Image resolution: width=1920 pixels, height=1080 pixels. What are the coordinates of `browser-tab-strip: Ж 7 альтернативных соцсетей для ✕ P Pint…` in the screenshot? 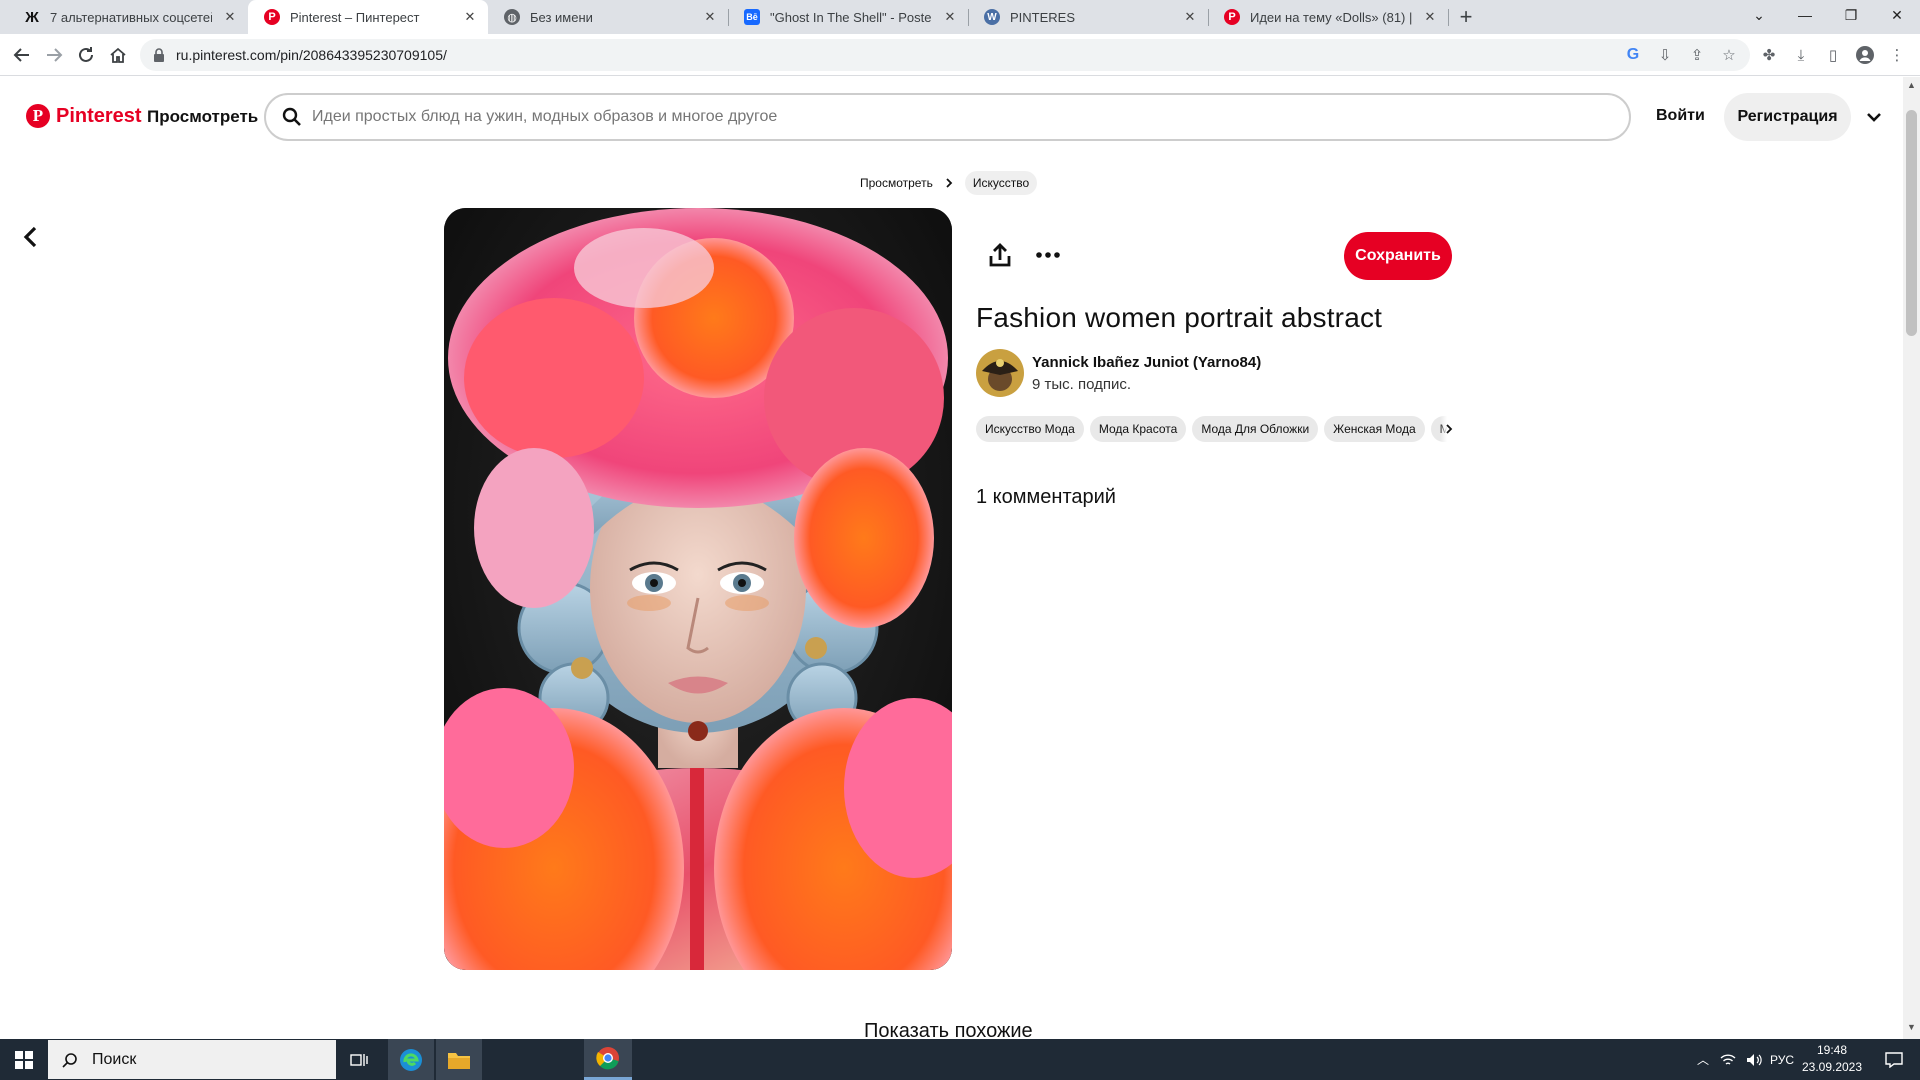 It's located at (960, 17).